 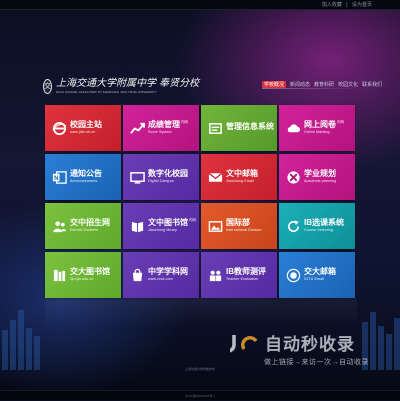 I want to click on tile-subtitle: www.jdfz.sh.cn, so click(x=83, y=131).